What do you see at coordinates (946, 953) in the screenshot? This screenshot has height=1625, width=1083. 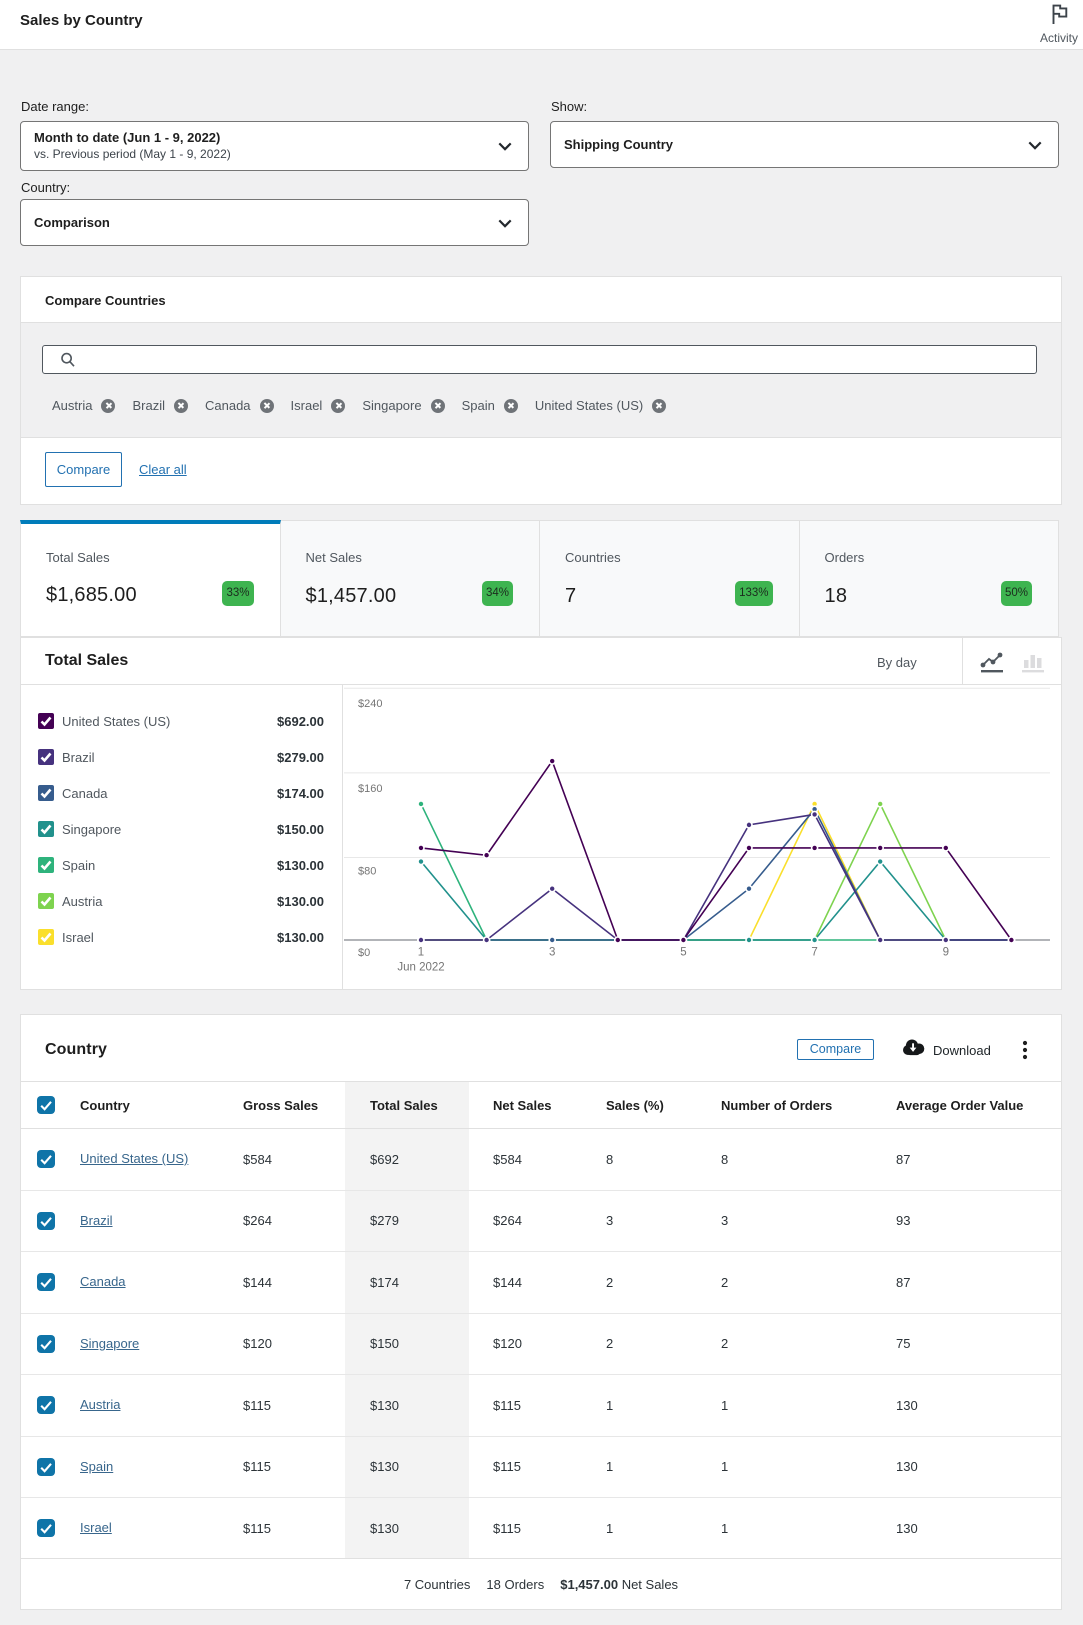 I see `svg-text: 9` at bounding box center [946, 953].